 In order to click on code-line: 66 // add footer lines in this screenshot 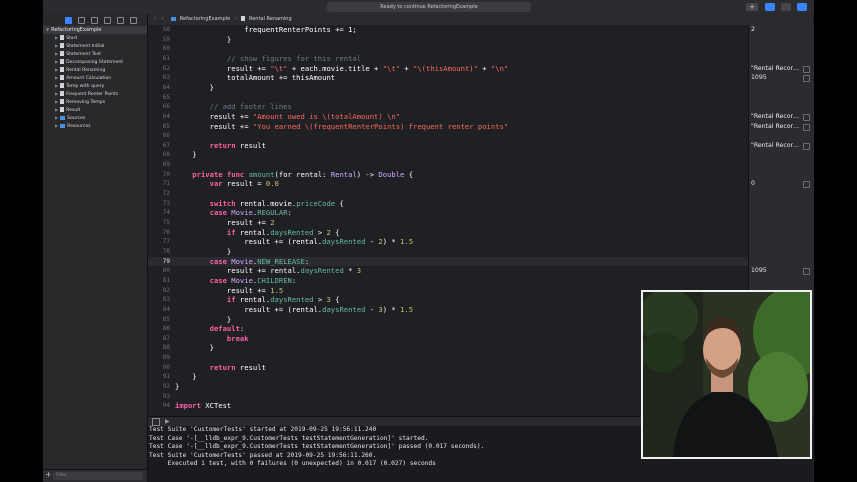, I will do `click(448, 107)`.